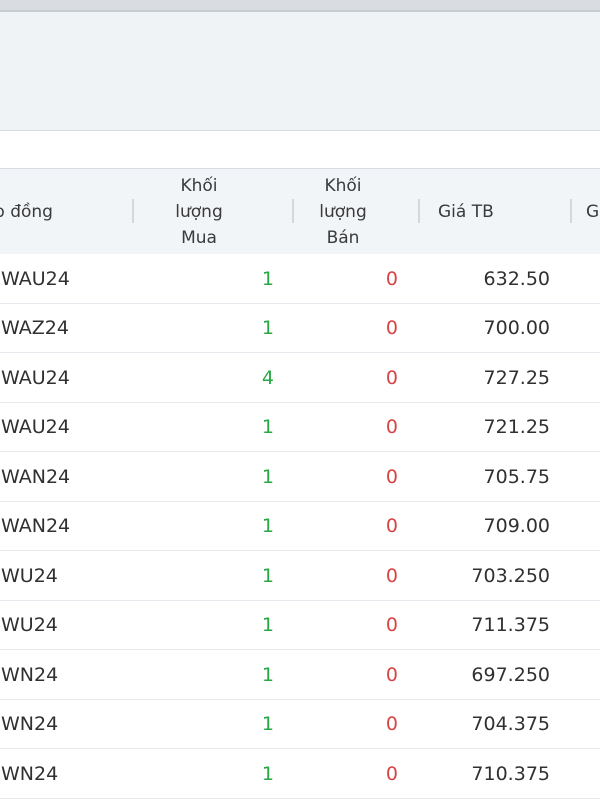  What do you see at coordinates (510, 674) in the screenshot?
I see `average-price-cell: 697.250` at bounding box center [510, 674].